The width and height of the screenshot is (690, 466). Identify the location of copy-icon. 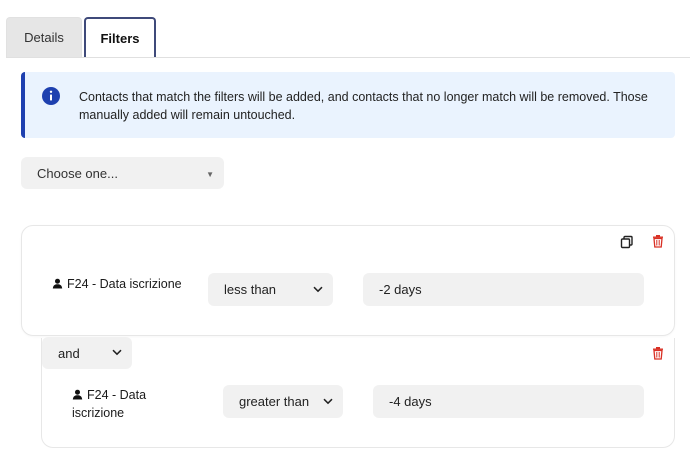
(627, 242).